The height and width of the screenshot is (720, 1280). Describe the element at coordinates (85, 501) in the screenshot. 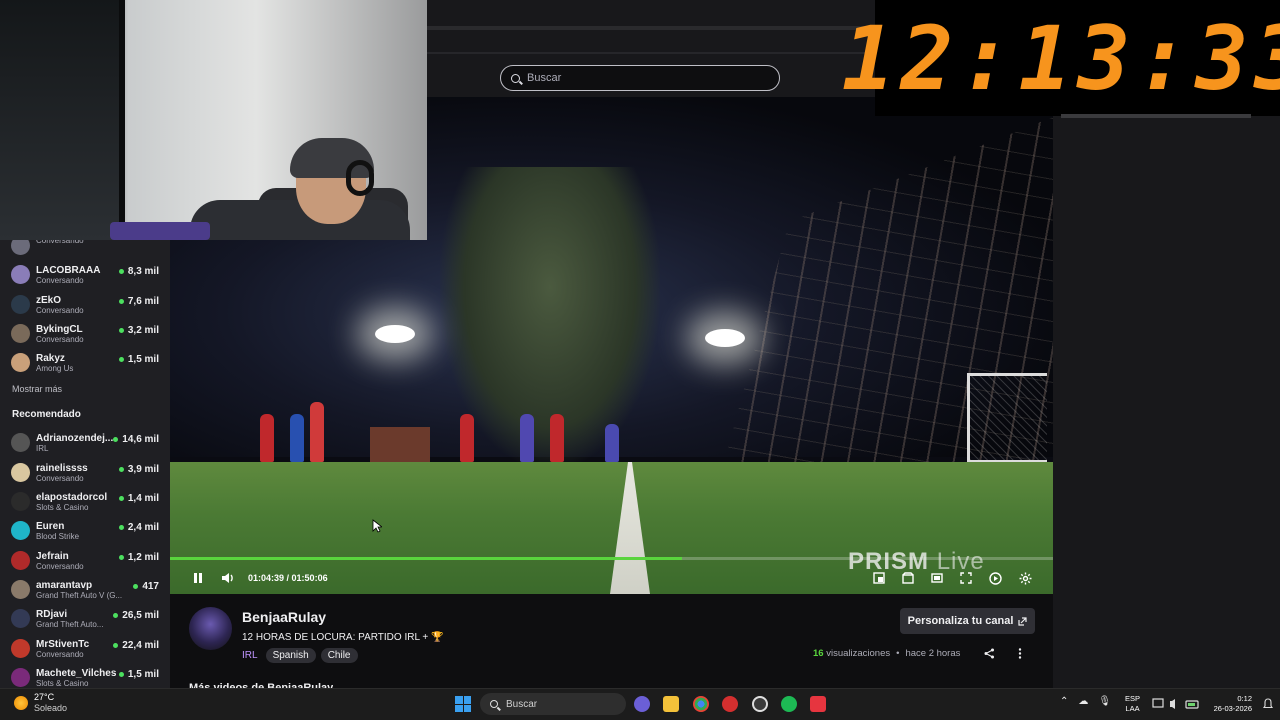

I see `sidebar-channel-item: elapostadorcol Slots & Casino 1,4 mil` at that location.